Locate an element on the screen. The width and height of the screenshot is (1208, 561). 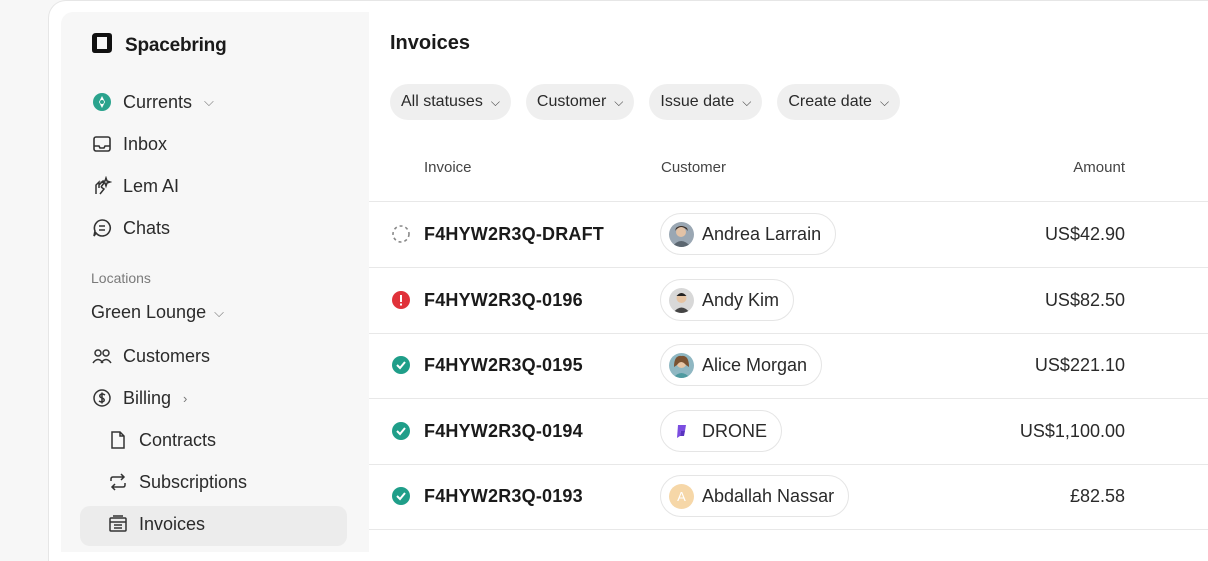
invoice-amount: US$82.50 is located at coordinates (1084, 300).